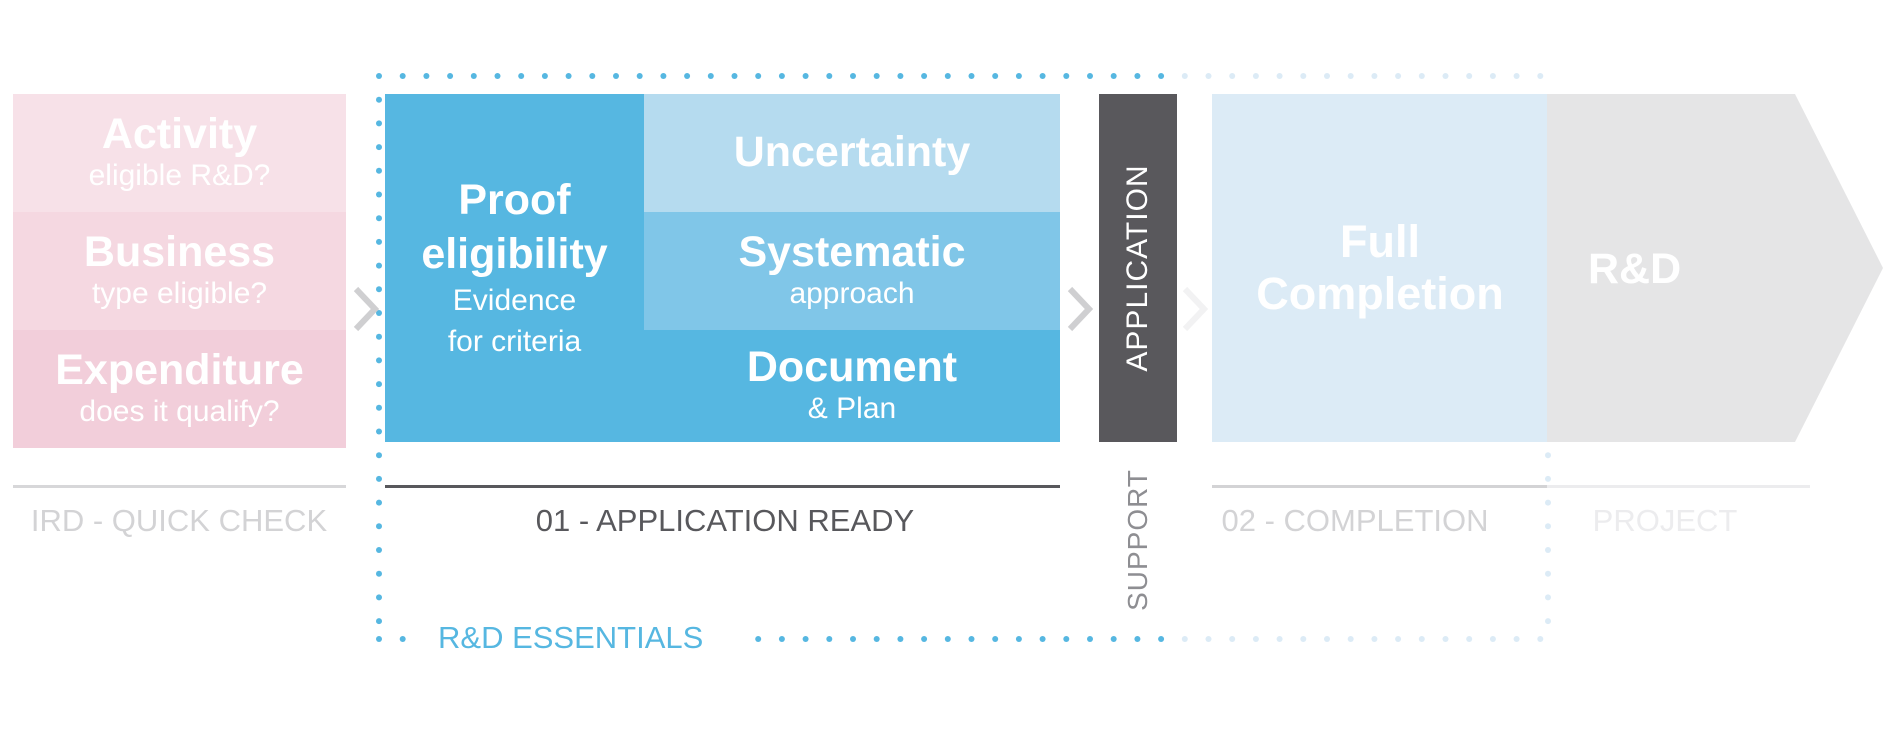 This screenshot has width=1891, height=745. I want to click on quick-check-label: IRD - QUICK CHECK, so click(179, 520).